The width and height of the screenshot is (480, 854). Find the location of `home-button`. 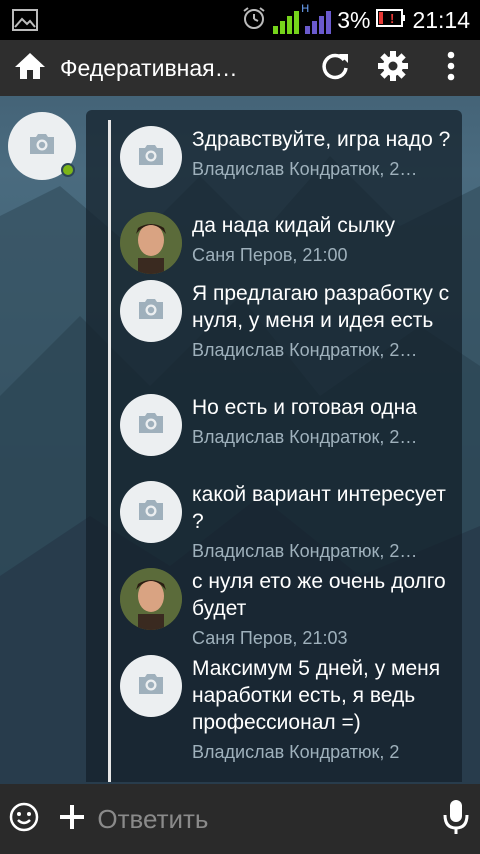

home-button is located at coordinates (30, 68).